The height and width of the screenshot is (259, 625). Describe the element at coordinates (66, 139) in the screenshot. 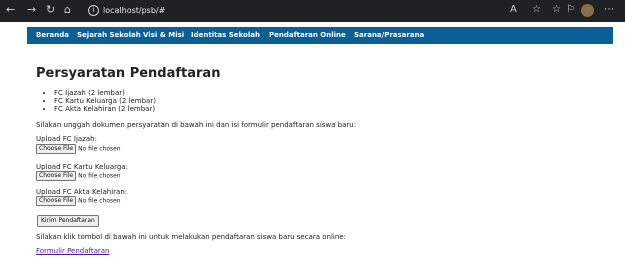

I see `upload-ijazah-label: Upload FC Ijazah:` at that location.